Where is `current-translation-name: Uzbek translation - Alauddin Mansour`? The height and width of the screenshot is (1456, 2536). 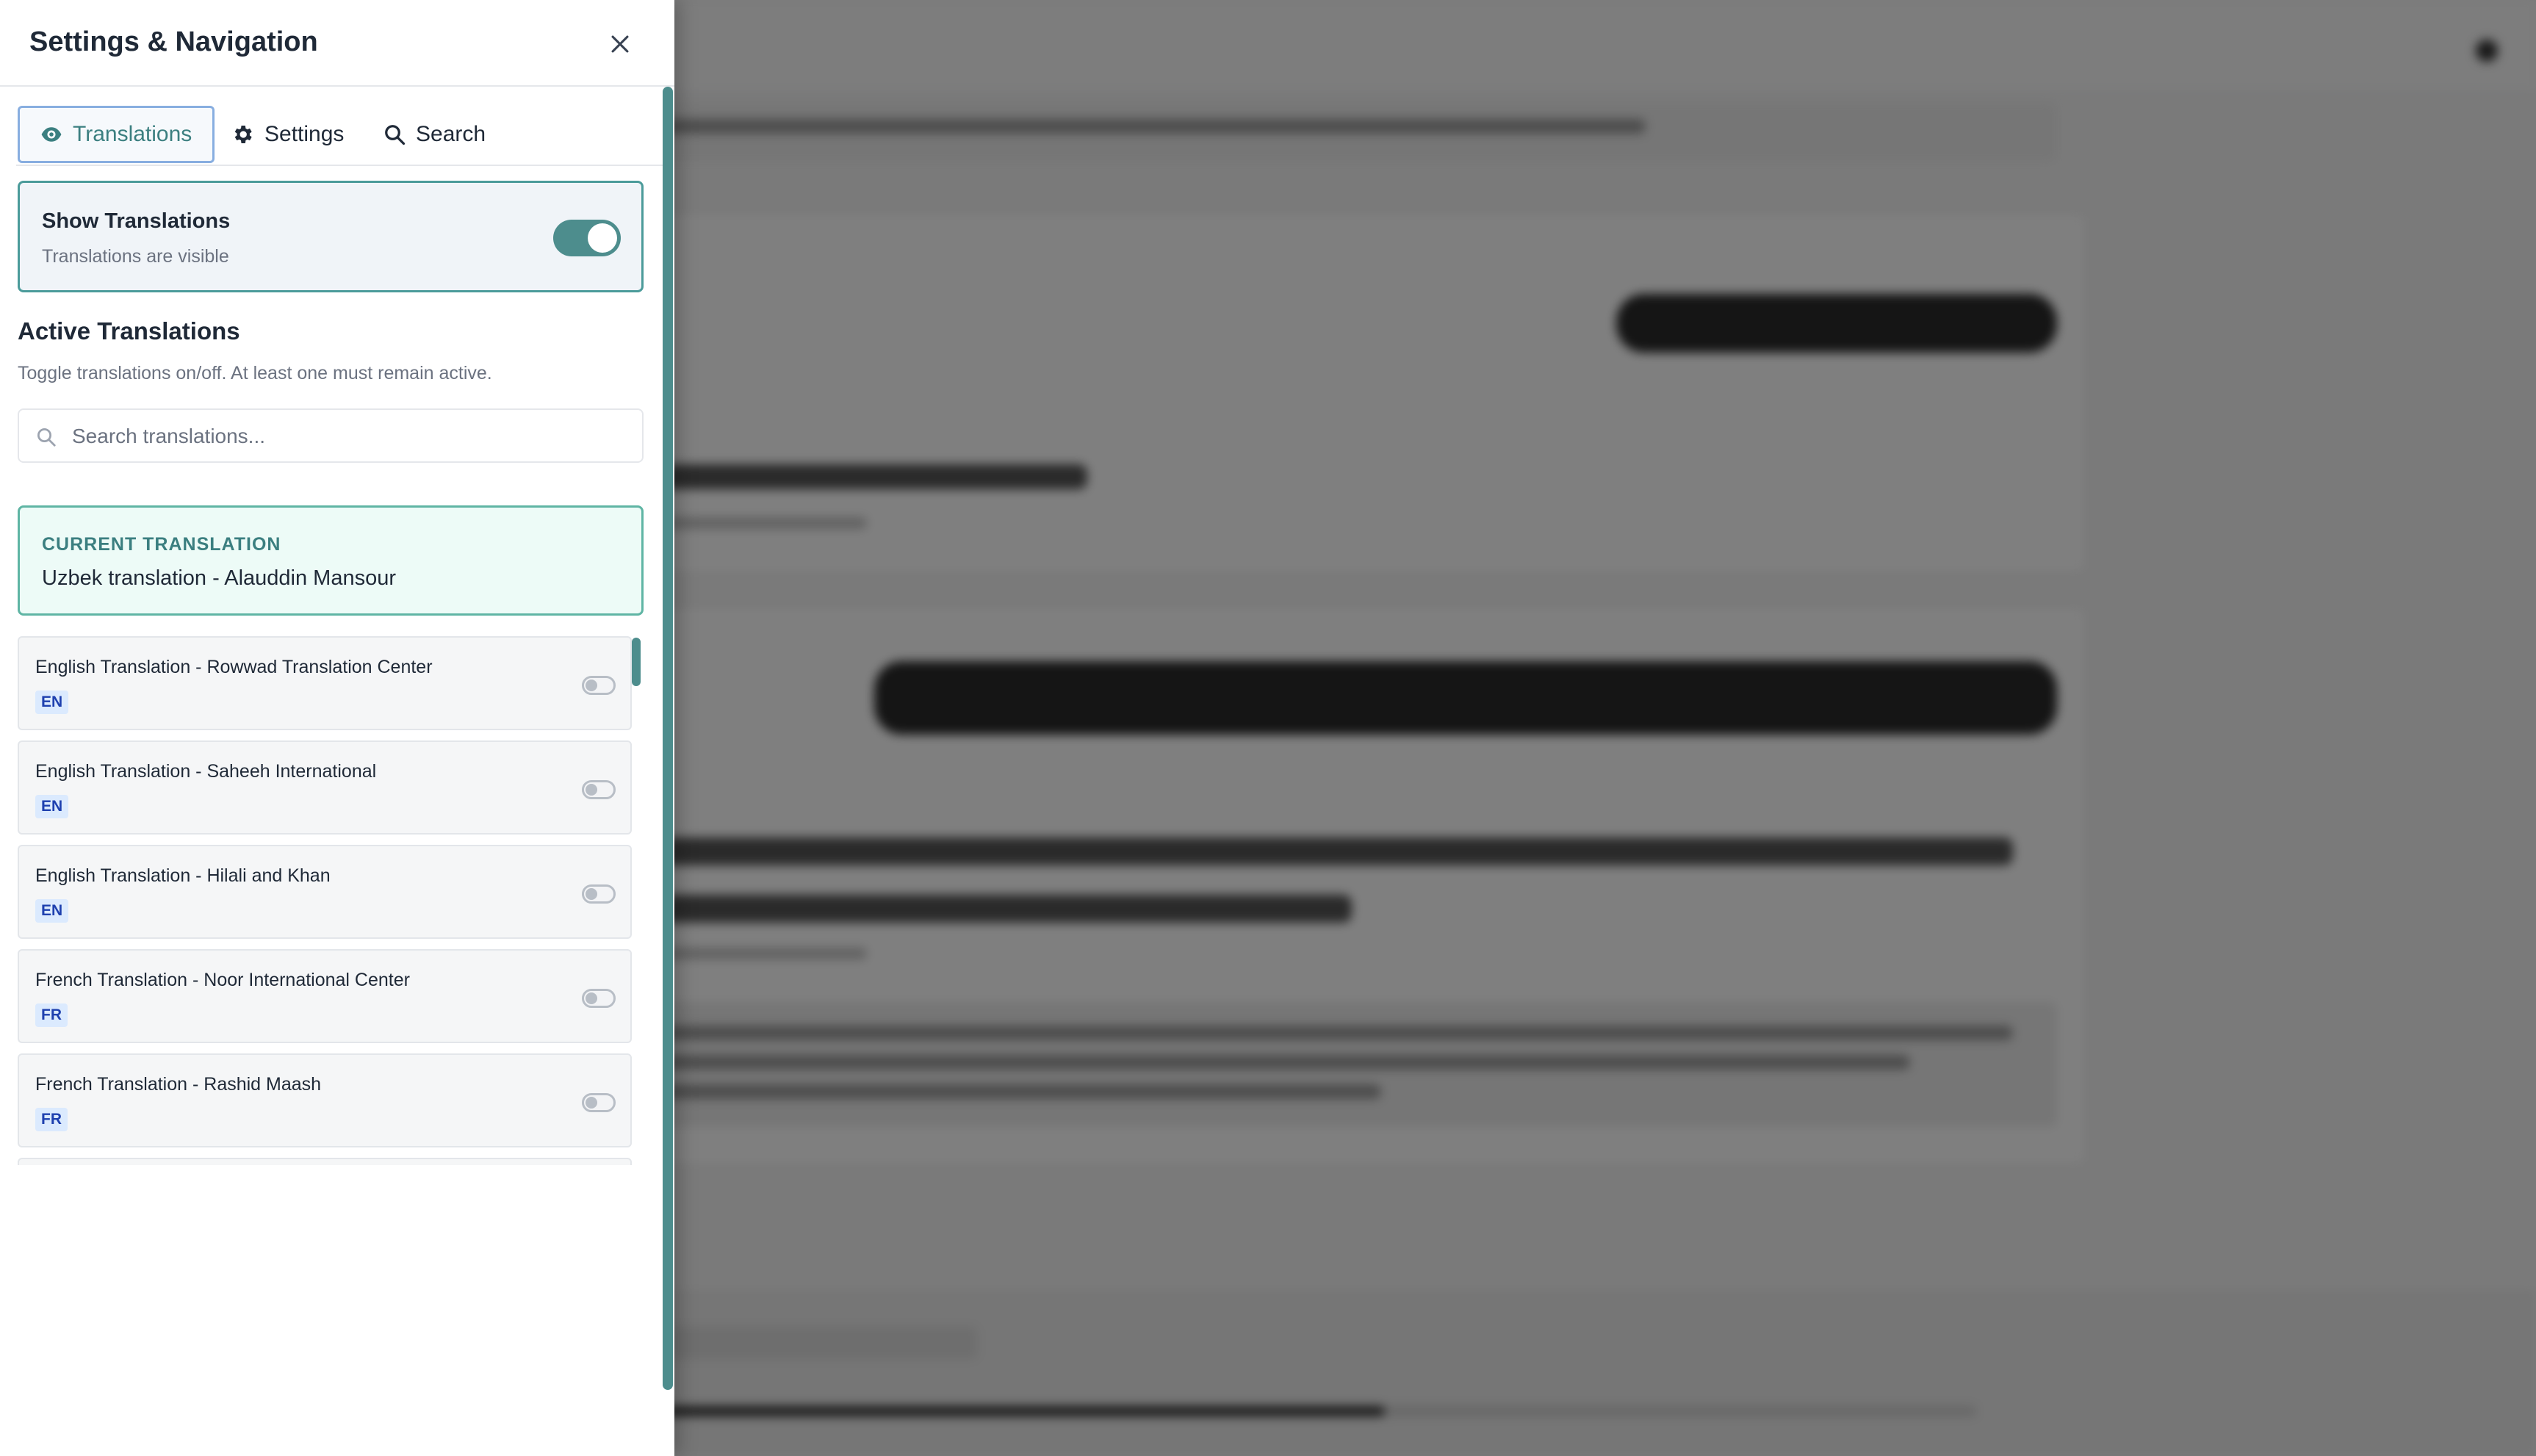
current-translation-name: Uzbek translation - Alauddin Mansour is located at coordinates (219, 578).